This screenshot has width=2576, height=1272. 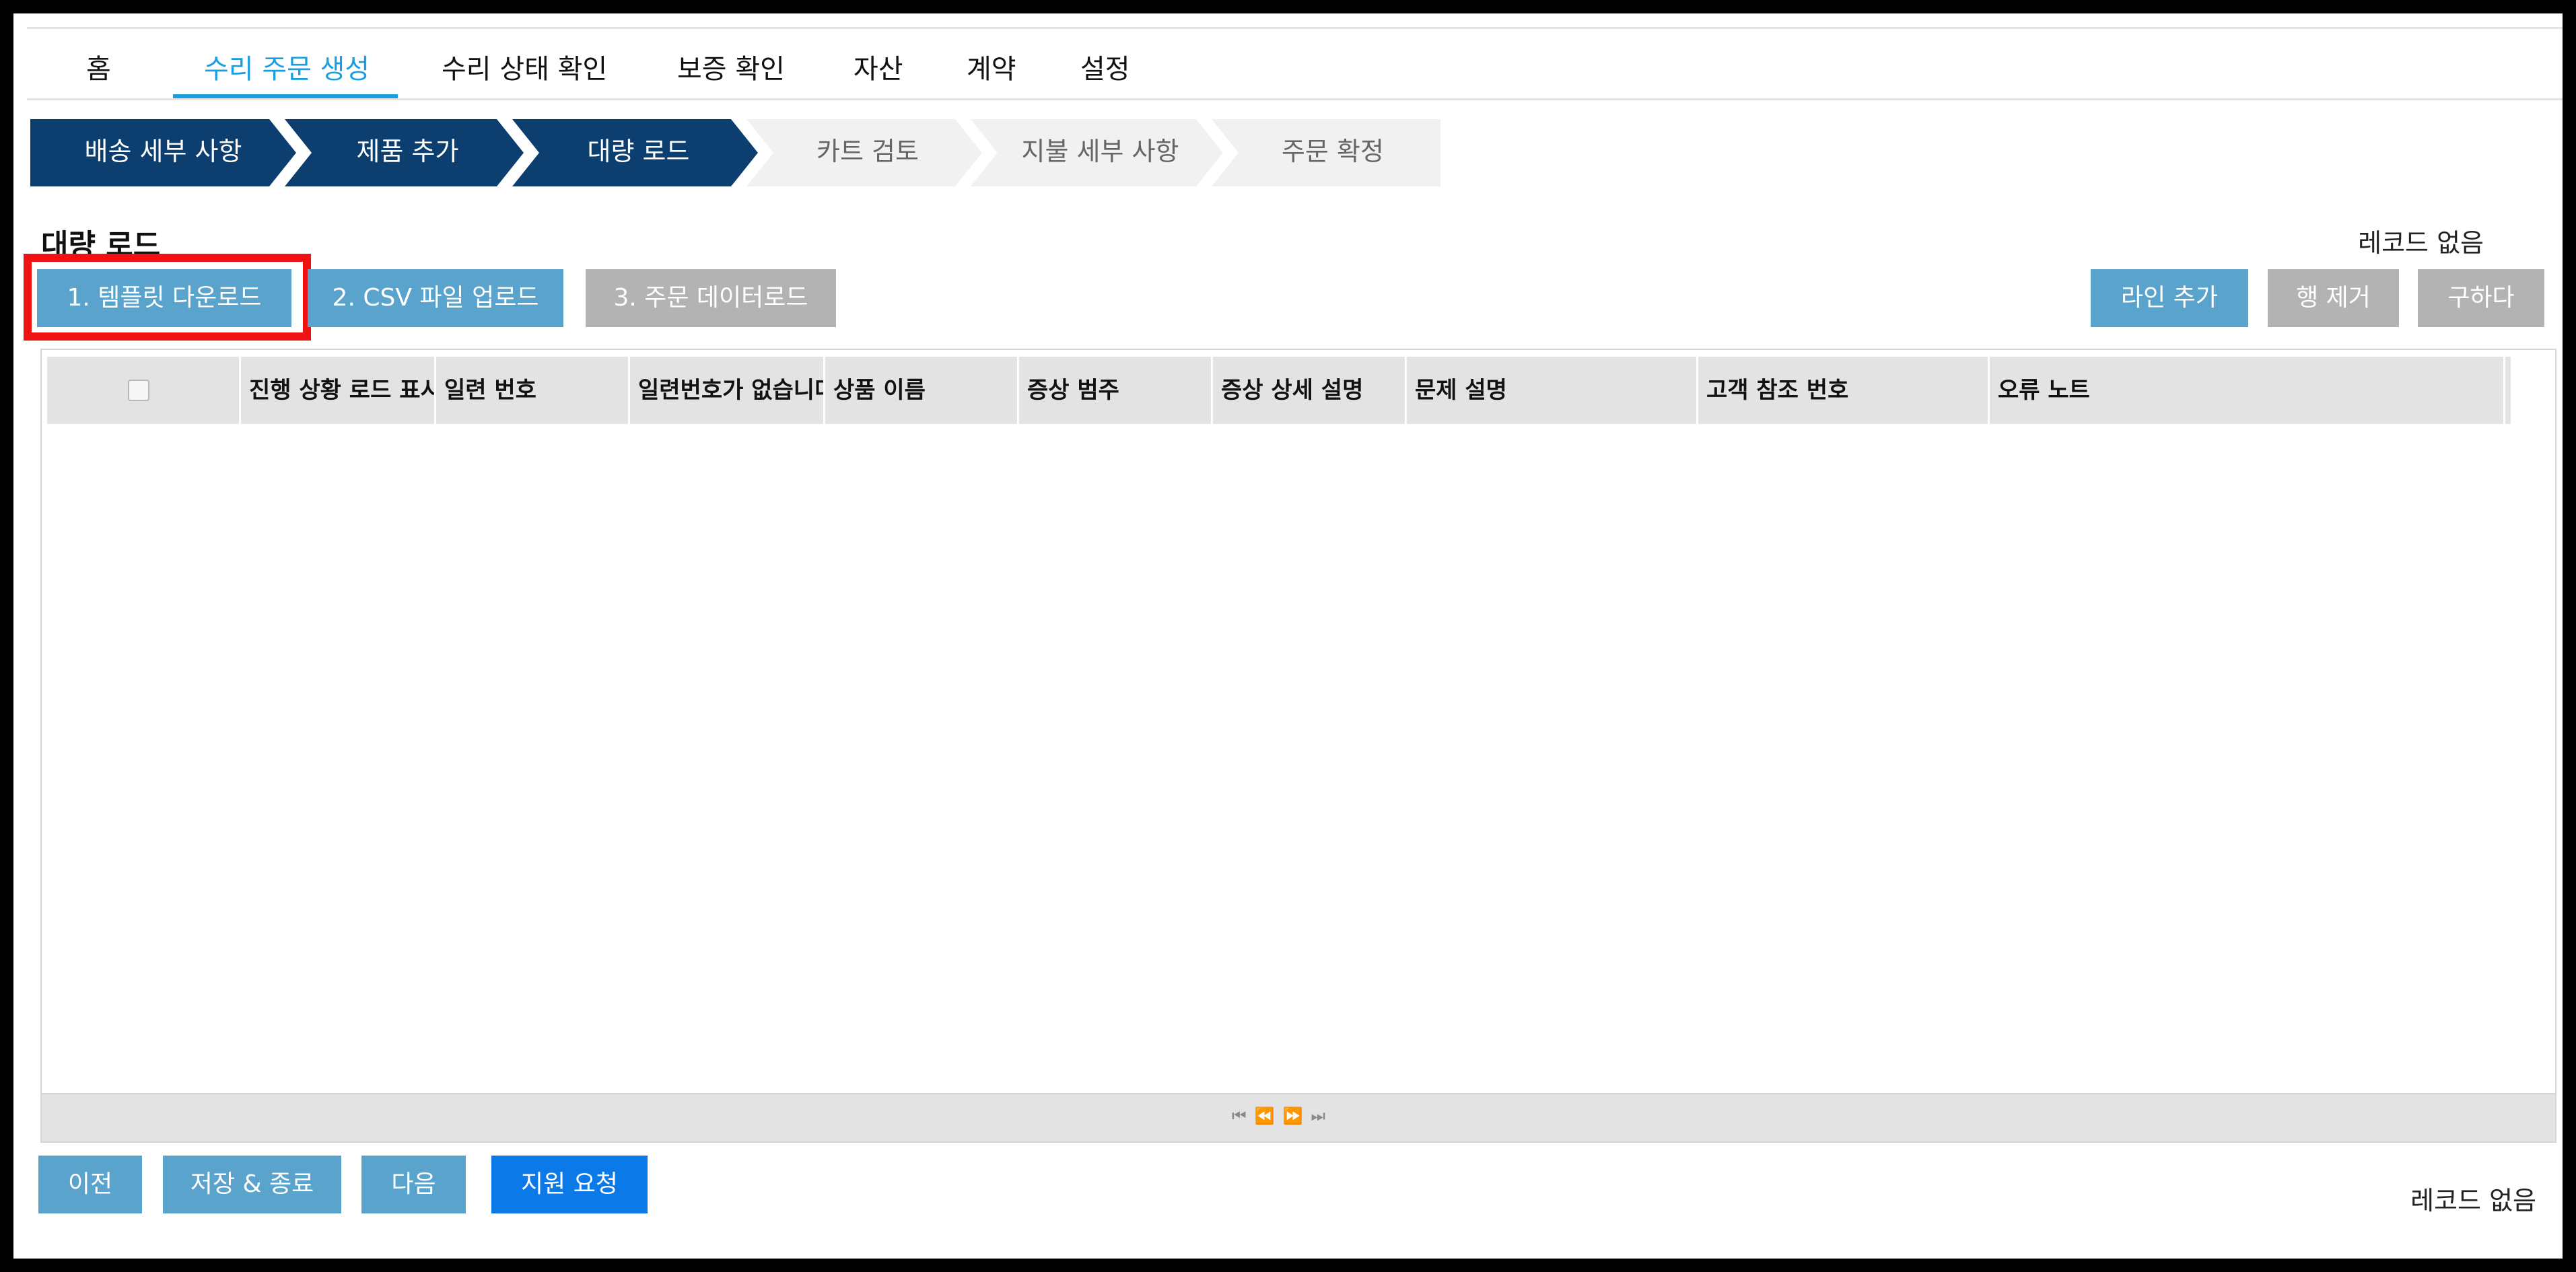 I want to click on step-cart-review: 카트 검토, so click(x=864, y=153).